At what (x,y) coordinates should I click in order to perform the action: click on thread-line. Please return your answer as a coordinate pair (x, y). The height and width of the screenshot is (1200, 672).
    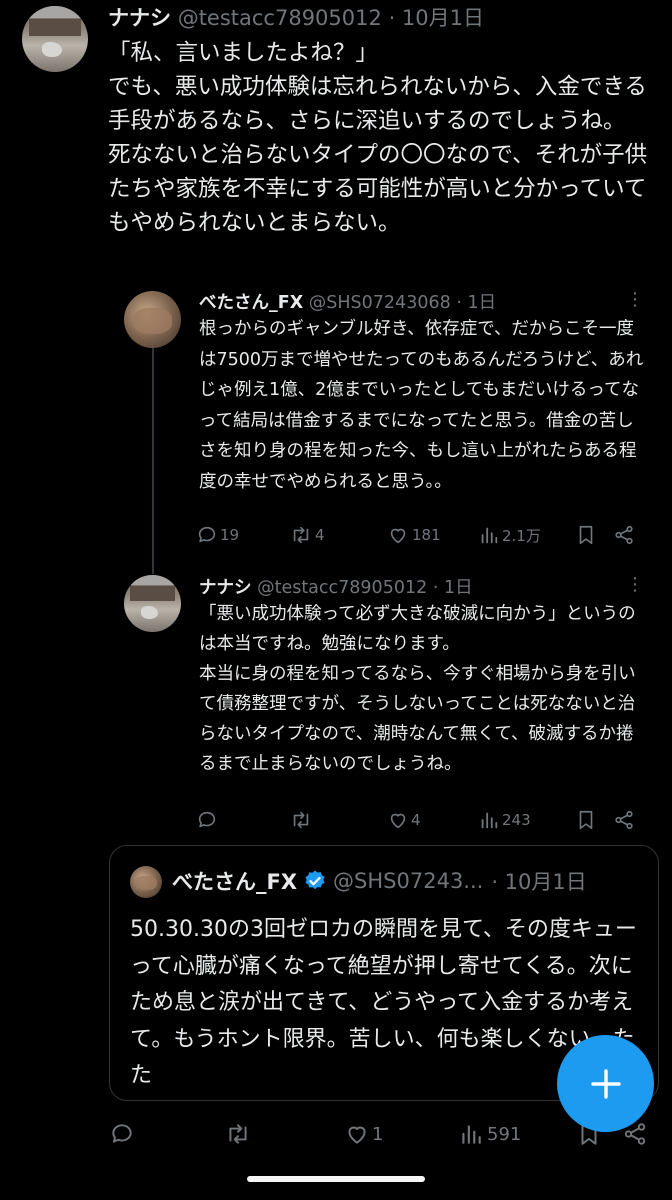
    Looking at the image, I should click on (153, 460).